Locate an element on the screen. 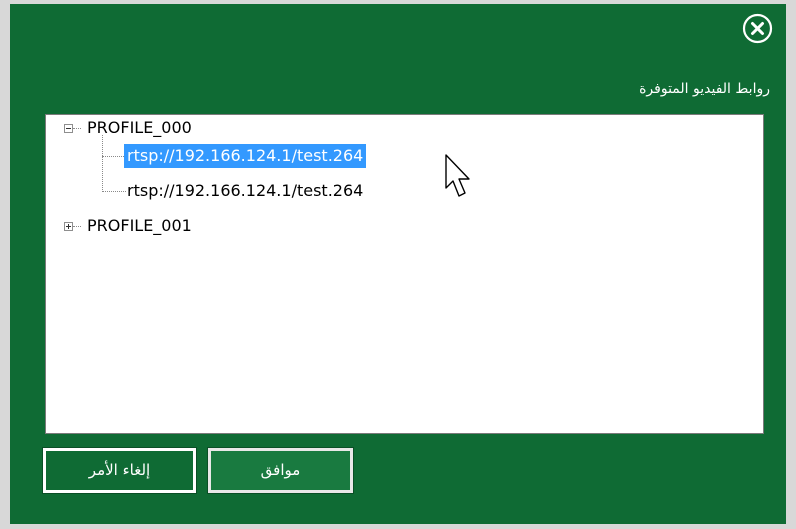 This screenshot has width=796, height=529. tree-node-stream-2: rtsp://192.166.124.1/test.264 is located at coordinates (245, 191).